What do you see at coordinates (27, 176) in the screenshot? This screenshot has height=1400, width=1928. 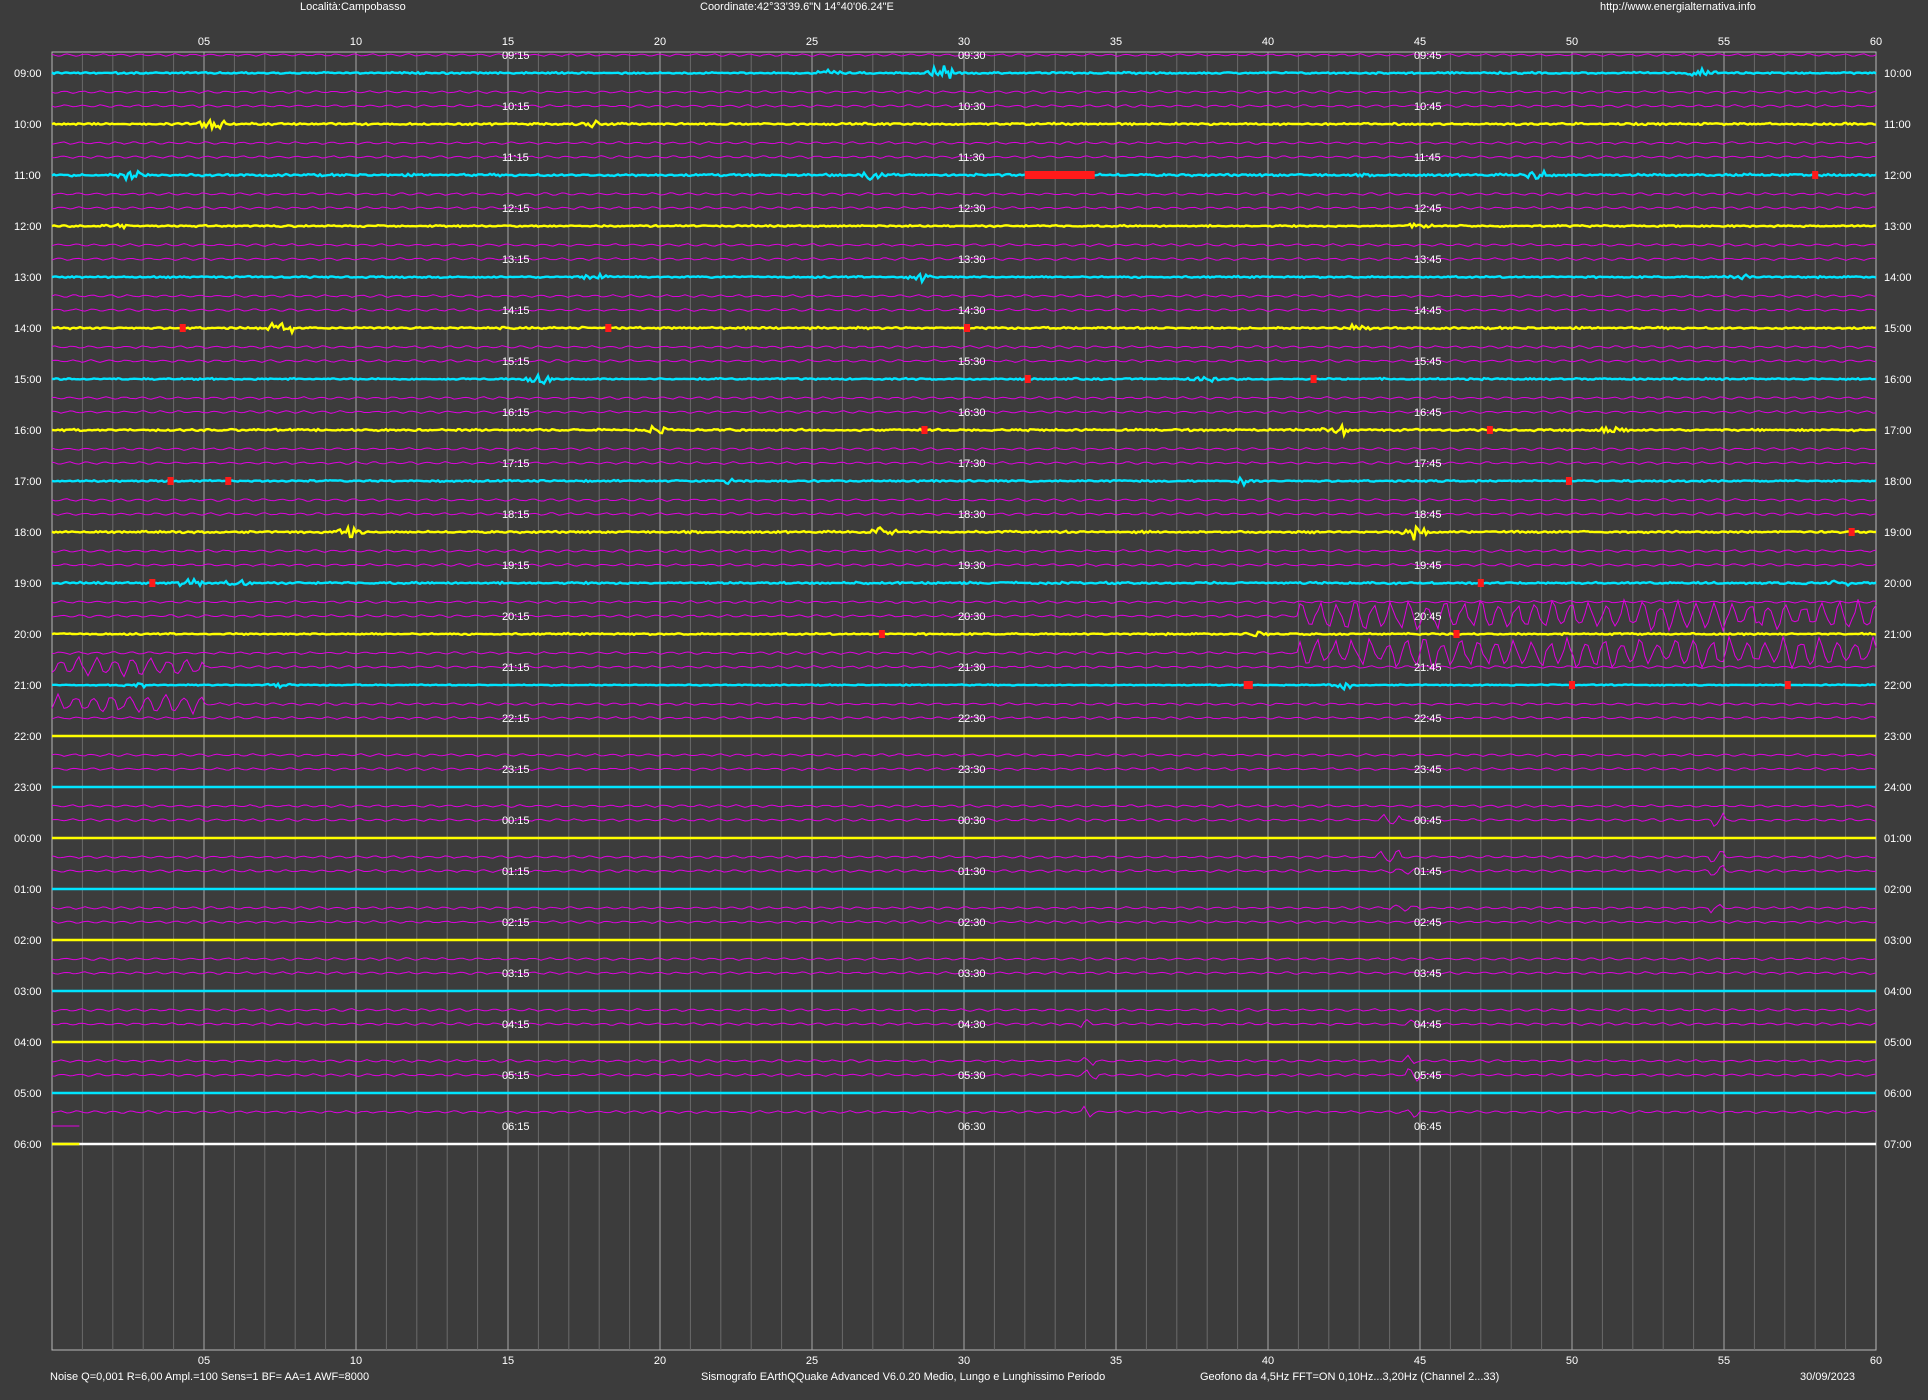 I see `row-time-left: 11:00` at bounding box center [27, 176].